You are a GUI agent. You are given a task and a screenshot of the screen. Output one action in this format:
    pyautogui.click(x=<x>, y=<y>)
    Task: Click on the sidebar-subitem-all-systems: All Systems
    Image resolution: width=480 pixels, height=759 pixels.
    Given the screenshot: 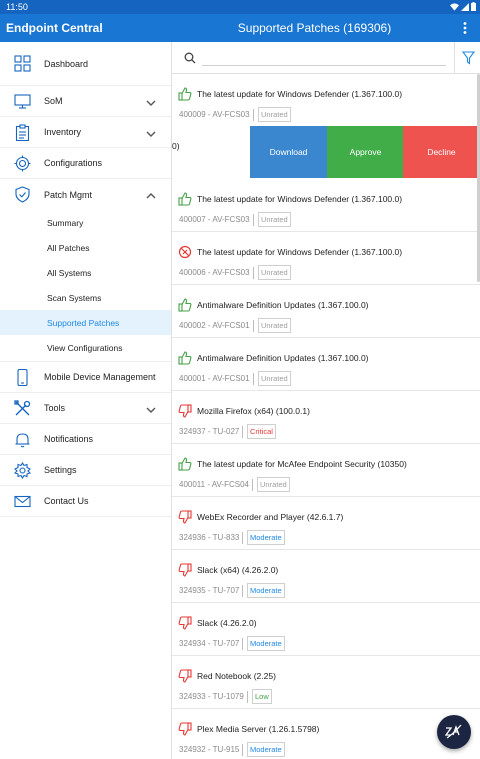 What is the action you would take?
    pyautogui.click(x=85, y=272)
    